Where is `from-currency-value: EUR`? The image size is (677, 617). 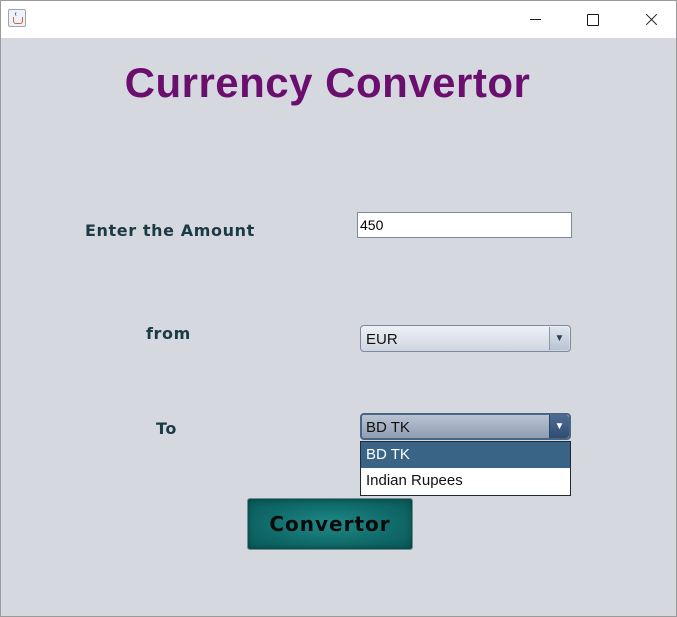
from-currency-value: EUR is located at coordinates (382, 339).